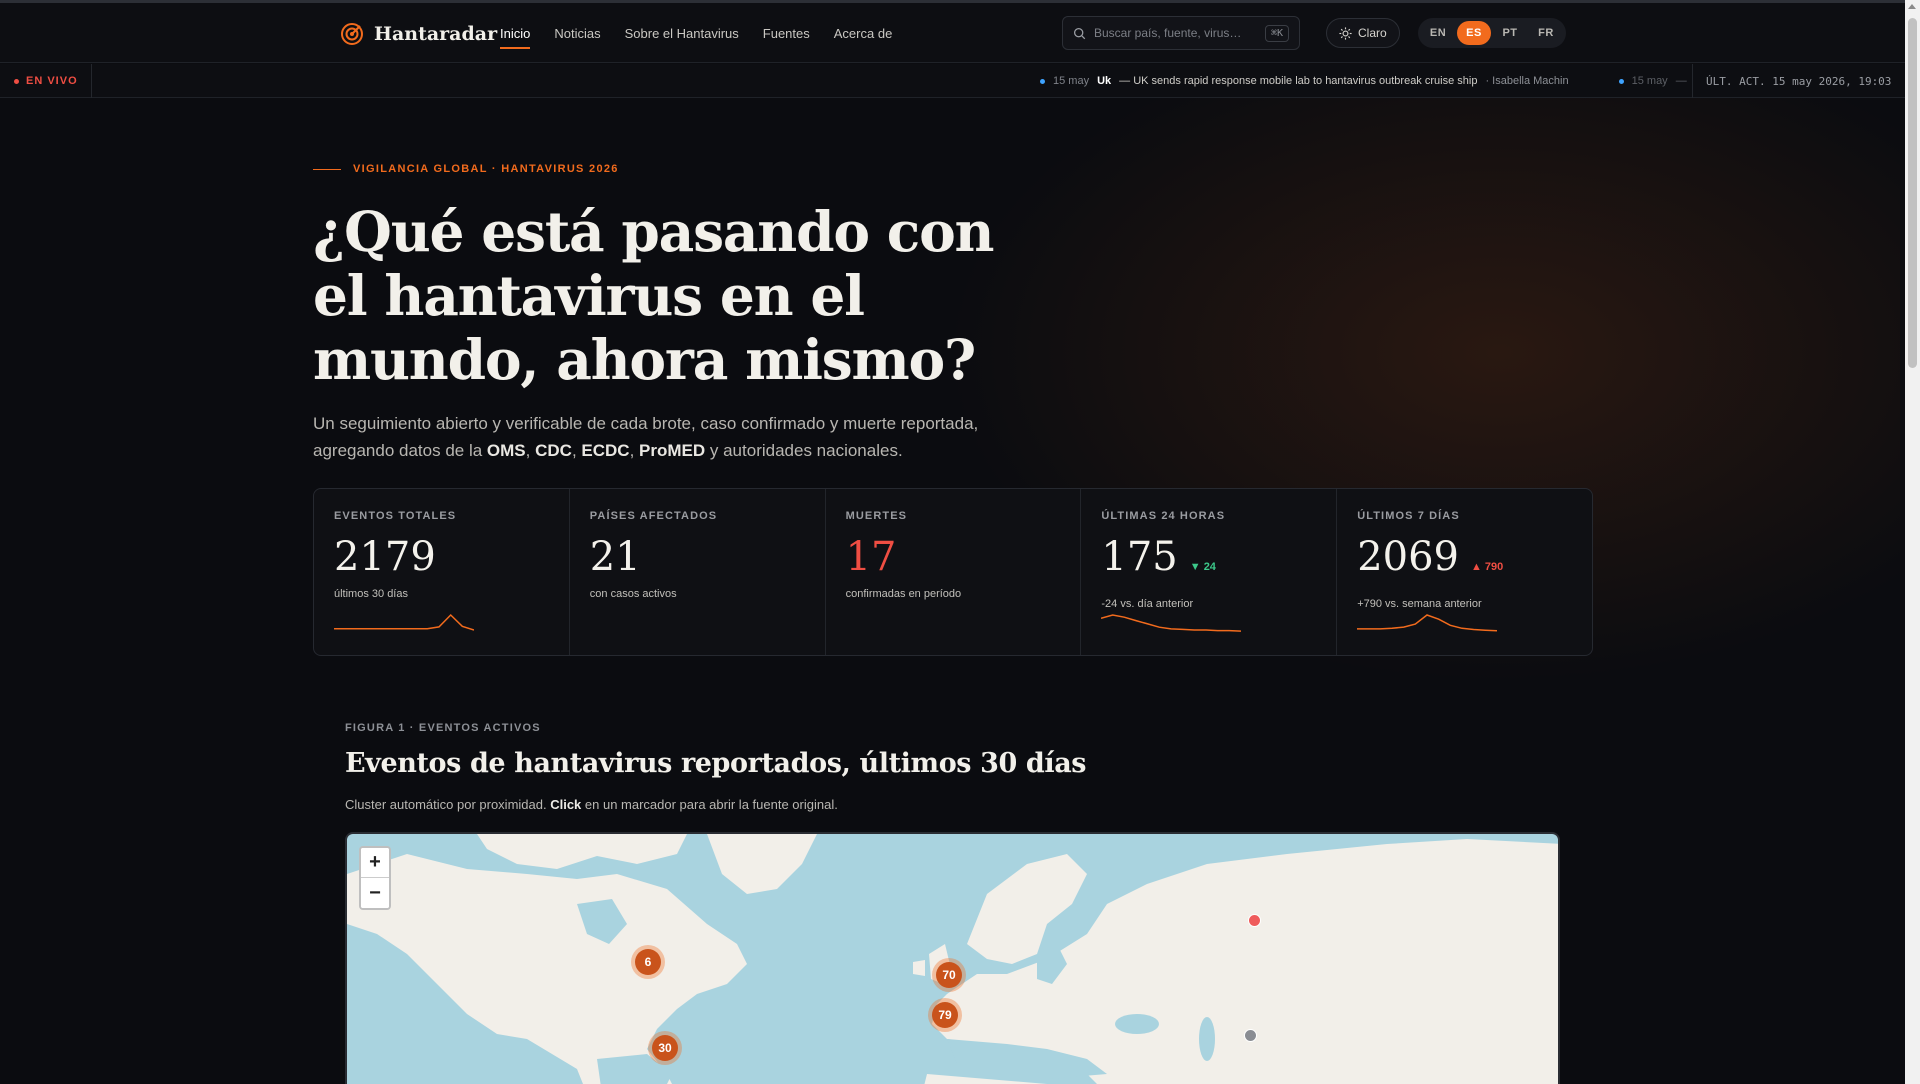 The height and width of the screenshot is (1084, 1920). What do you see at coordinates (385, 557) in the screenshot?
I see `stat-number: 2179` at bounding box center [385, 557].